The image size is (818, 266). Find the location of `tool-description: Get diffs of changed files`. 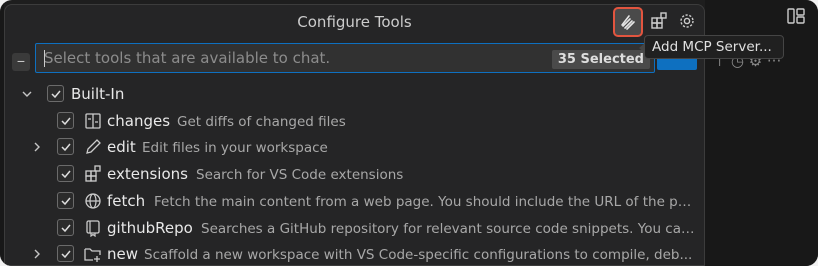

tool-description: Get diffs of changed files is located at coordinates (261, 122).